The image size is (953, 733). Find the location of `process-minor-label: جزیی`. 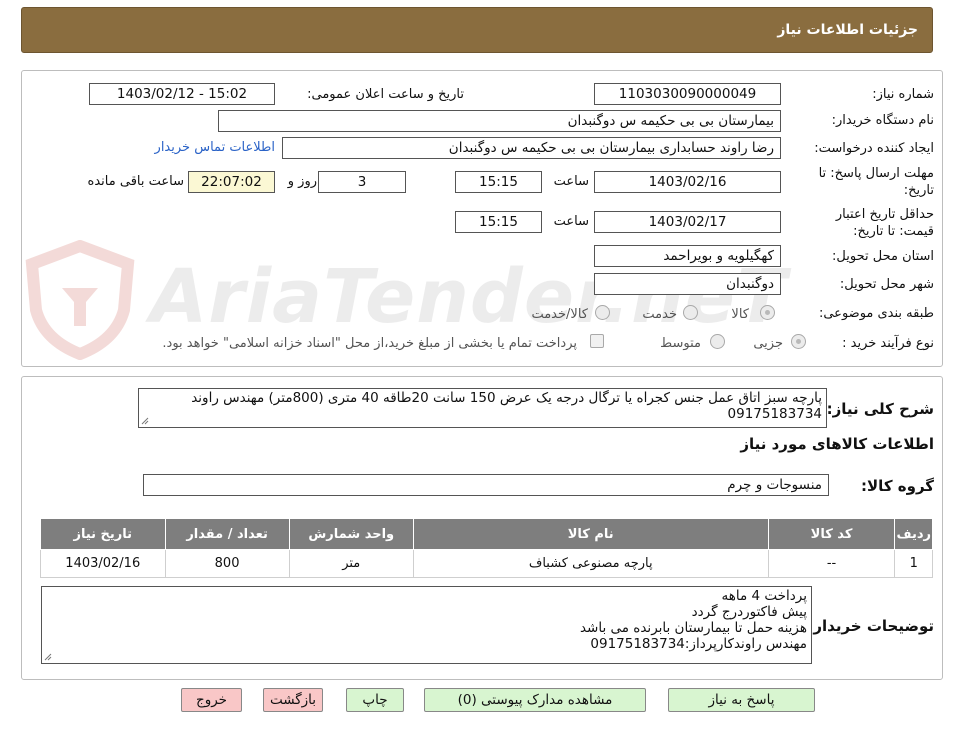

process-minor-label: جزیی is located at coordinates (768, 343).